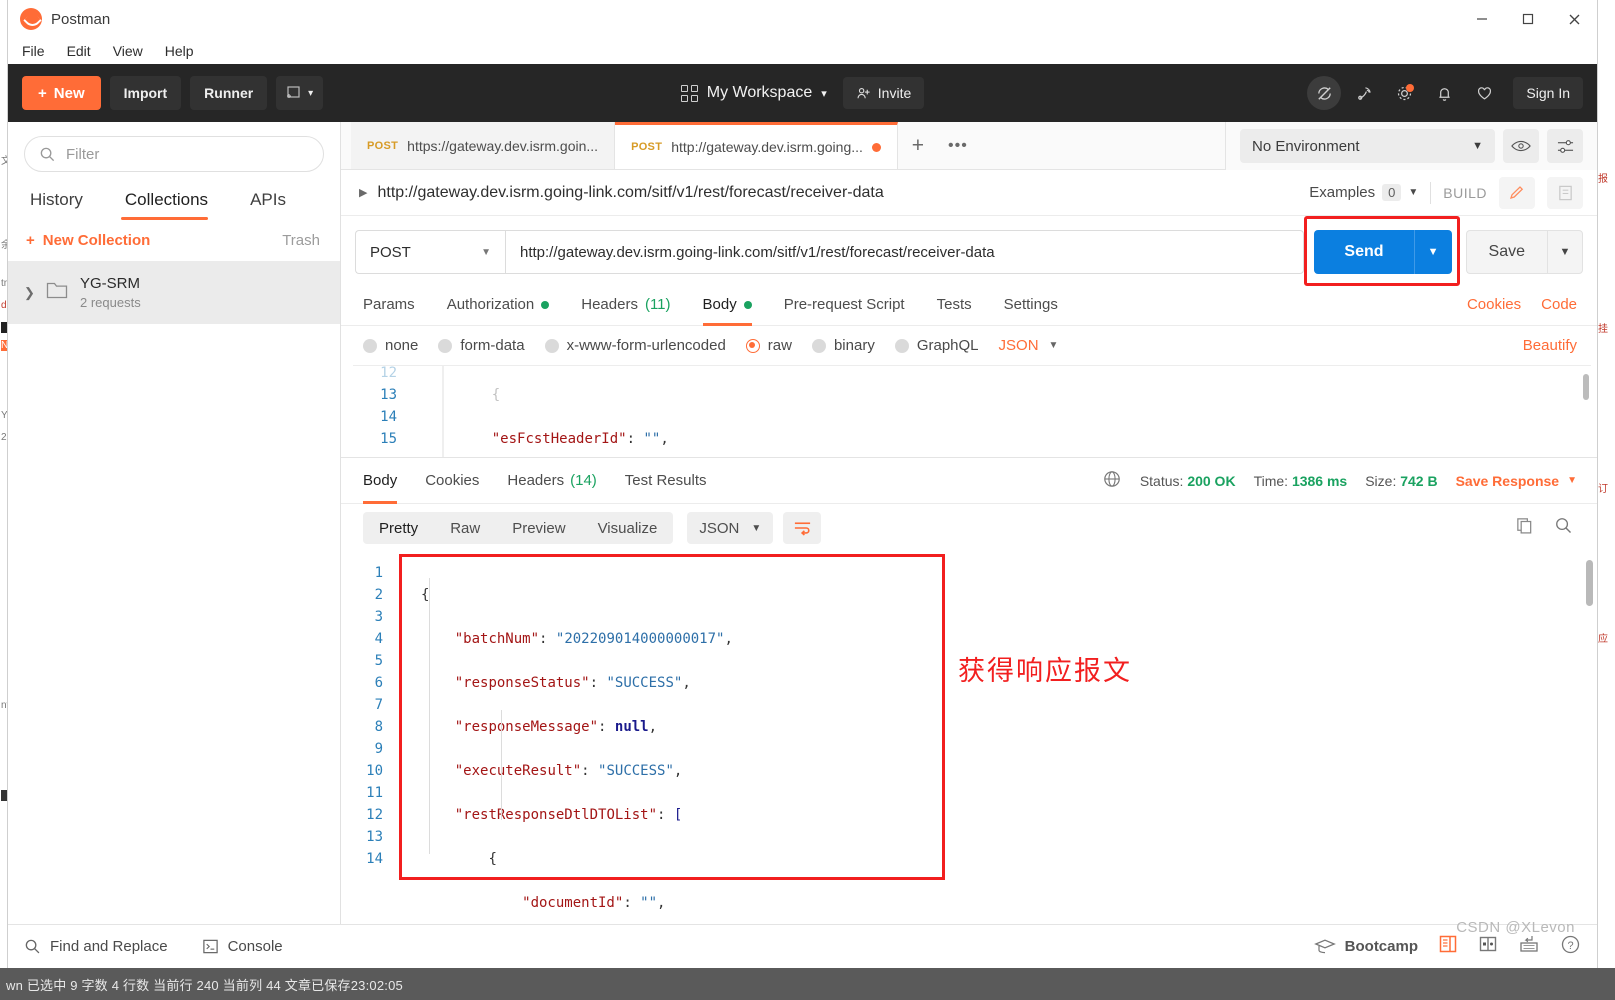 The width and height of the screenshot is (1615, 1000). I want to click on view-mode-raw: Raw, so click(465, 528).